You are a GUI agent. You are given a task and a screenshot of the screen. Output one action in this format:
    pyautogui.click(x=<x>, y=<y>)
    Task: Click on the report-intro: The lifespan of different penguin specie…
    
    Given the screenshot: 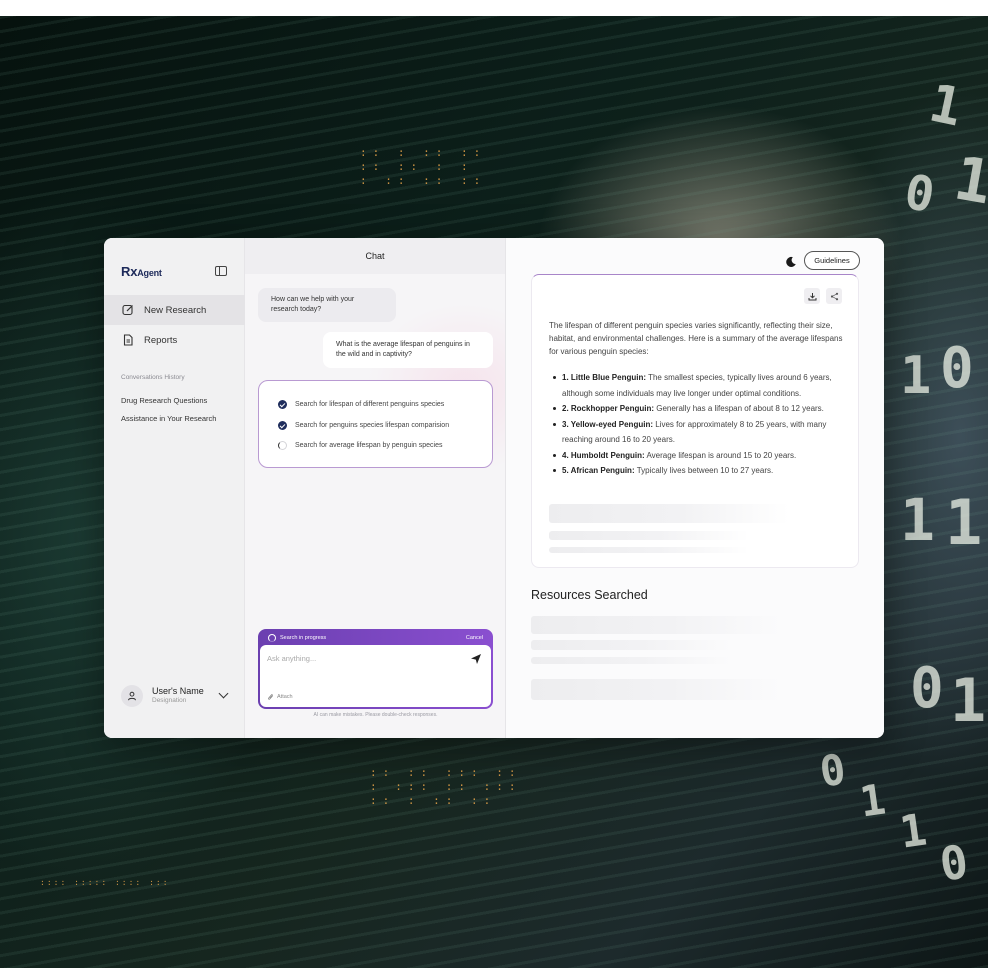 What is the action you would take?
    pyautogui.click(x=696, y=338)
    